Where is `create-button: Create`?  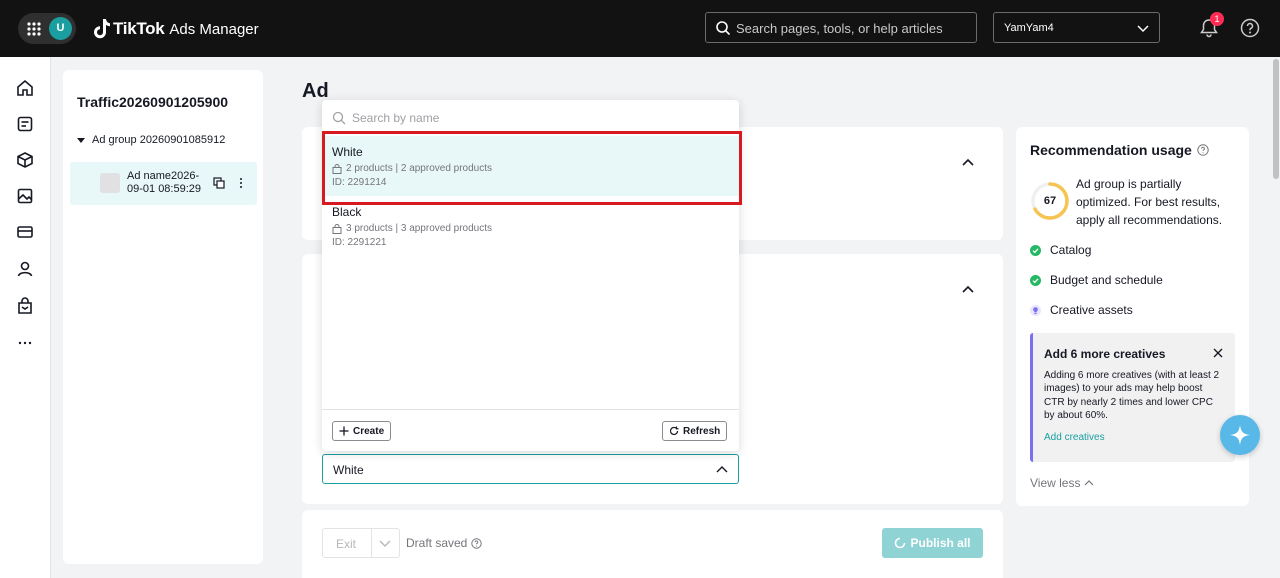
create-button: Create is located at coordinates (362, 431).